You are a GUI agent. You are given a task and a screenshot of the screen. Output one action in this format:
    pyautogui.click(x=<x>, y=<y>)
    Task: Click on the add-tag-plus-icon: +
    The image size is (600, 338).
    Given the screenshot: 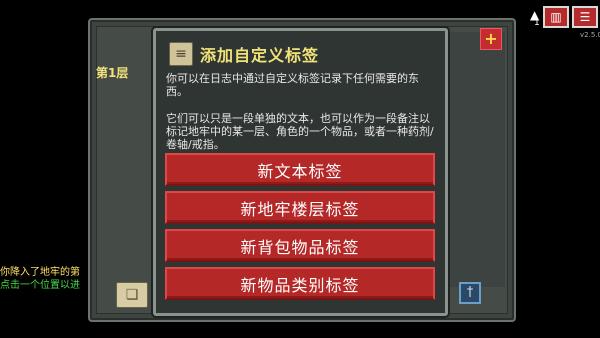 What is the action you would take?
    pyautogui.click(x=491, y=39)
    